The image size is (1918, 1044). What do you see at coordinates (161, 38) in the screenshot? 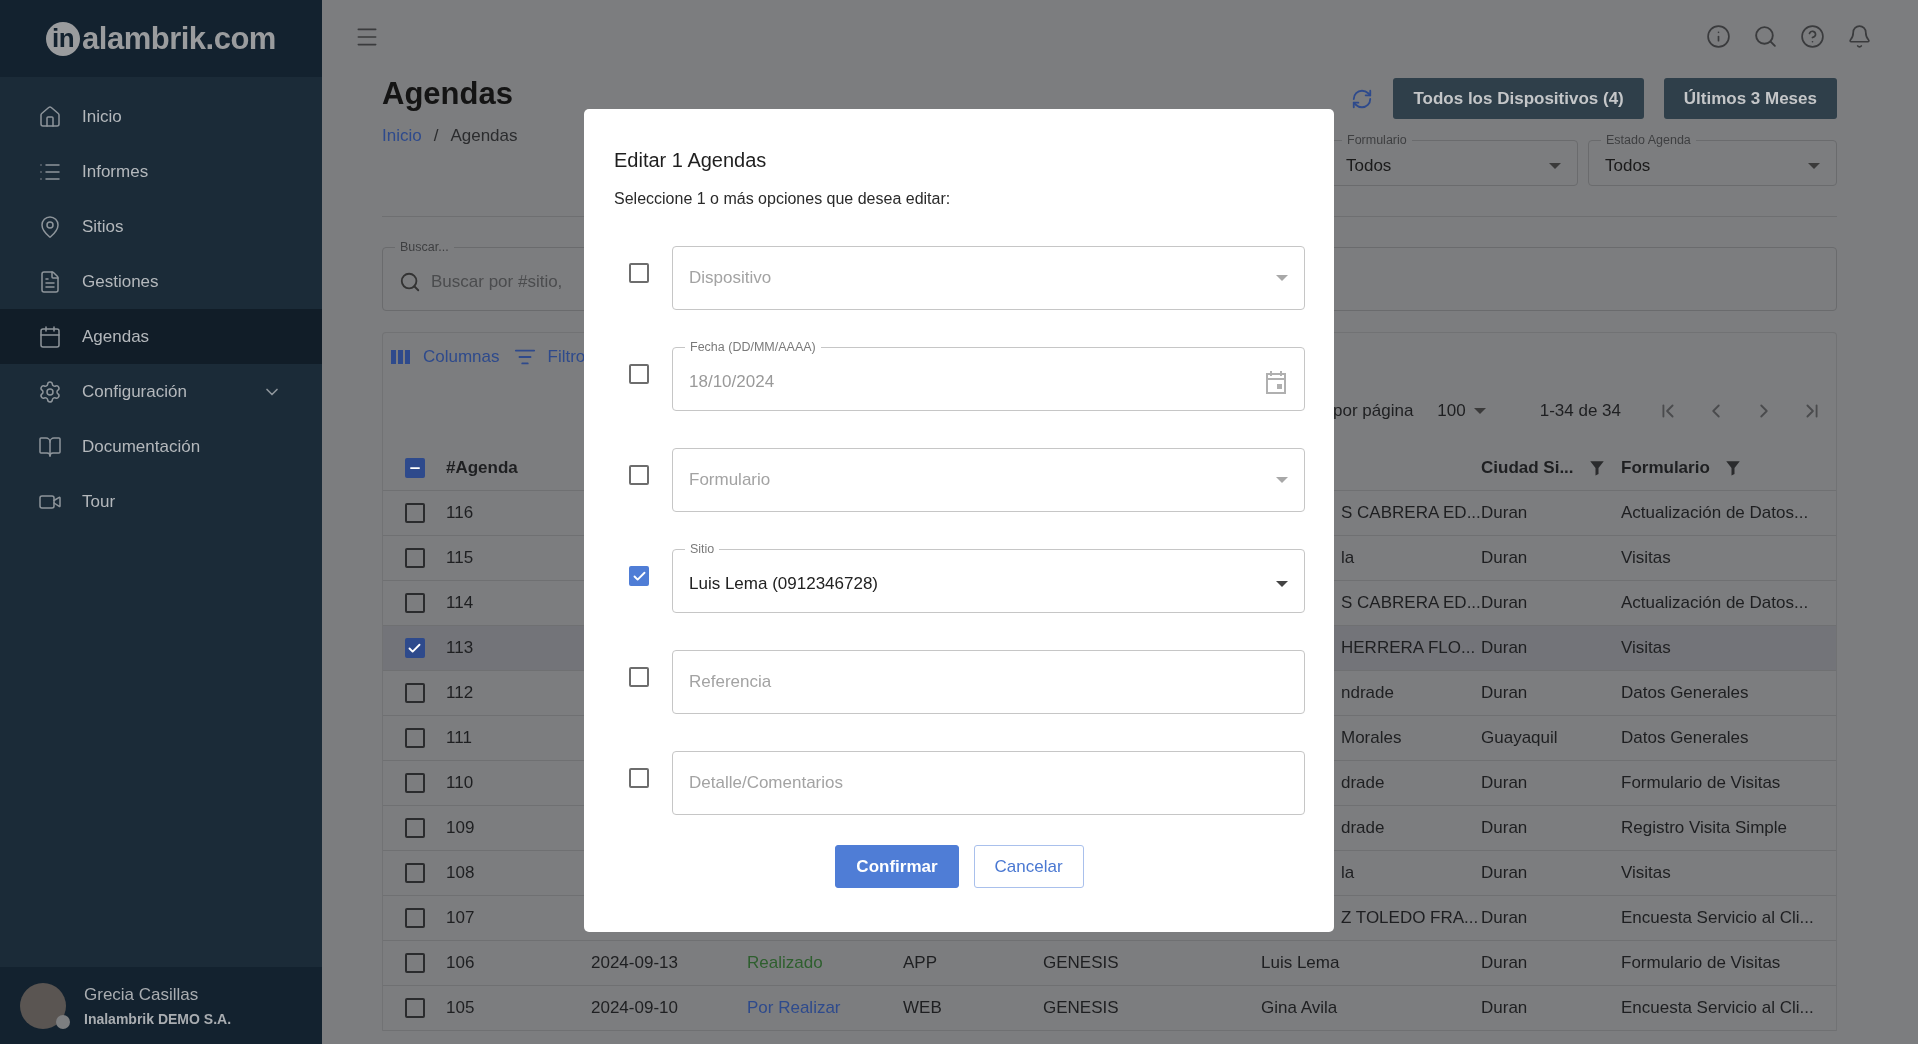
I see `logo: in alambrik.com` at bounding box center [161, 38].